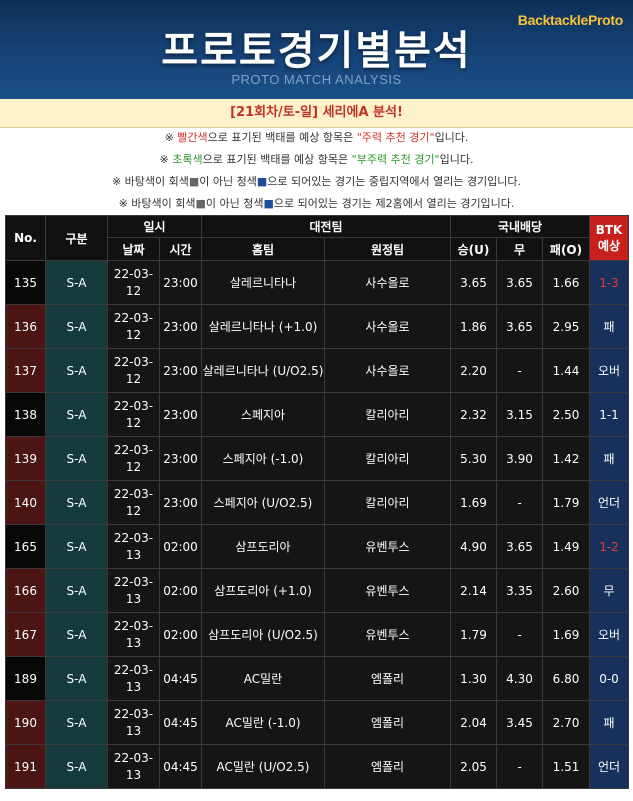  Describe the element at coordinates (317, 238) in the screenshot. I see `table-header-row: No. 구분 일시 대전팀 국내배당 BTK 예상` at that location.